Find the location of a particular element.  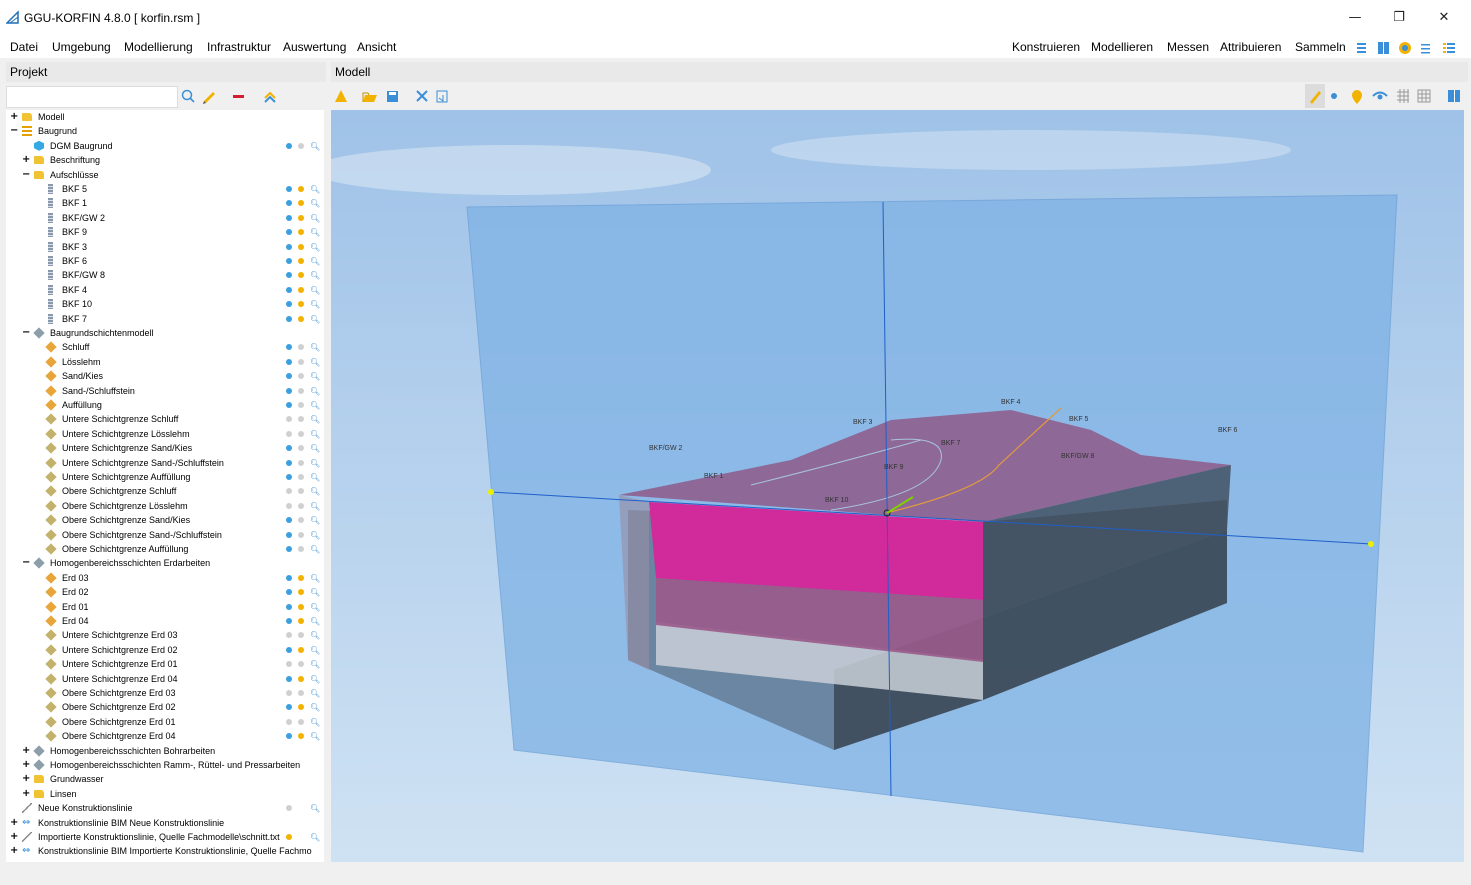

menu-ansicht: Ansicht is located at coordinates (376, 47).